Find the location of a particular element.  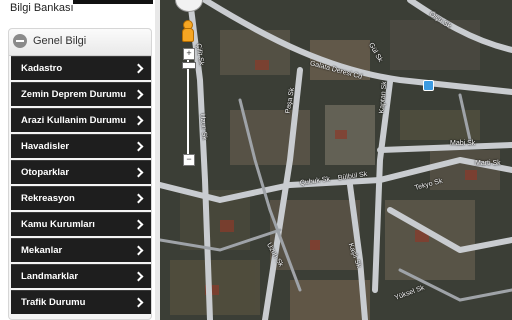

menu-item-rekreasyon: Rekreasyon is located at coordinates (81, 198).